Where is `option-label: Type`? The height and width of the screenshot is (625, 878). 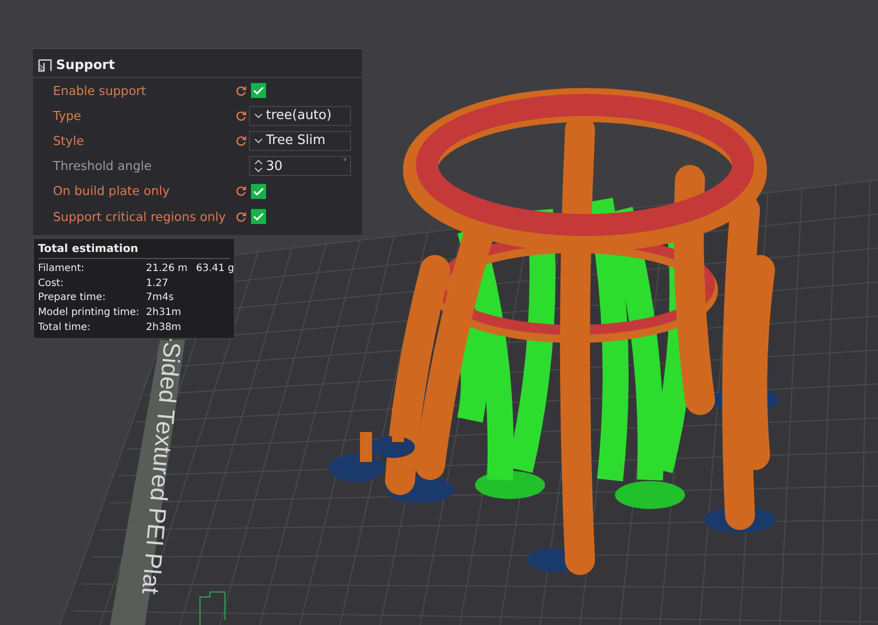 option-label: Type is located at coordinates (67, 115).